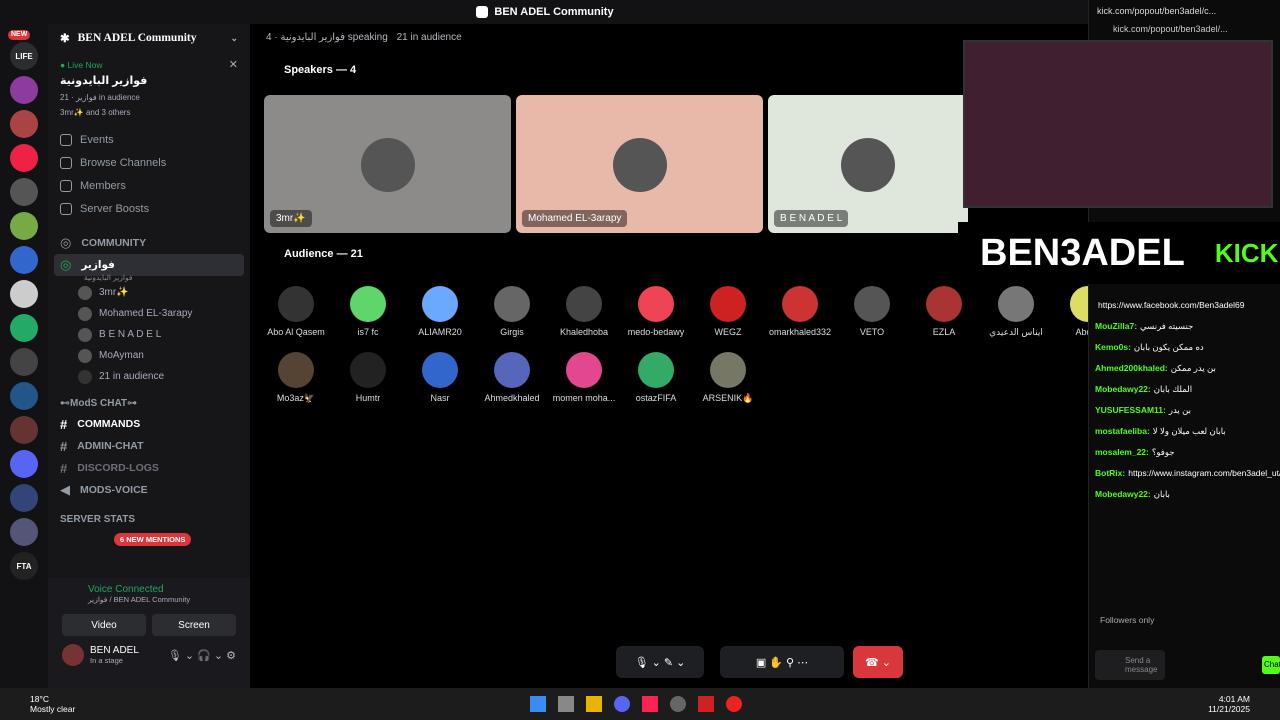 The image size is (1280, 720). I want to click on audience-member: ALIAMR20, so click(440, 311).